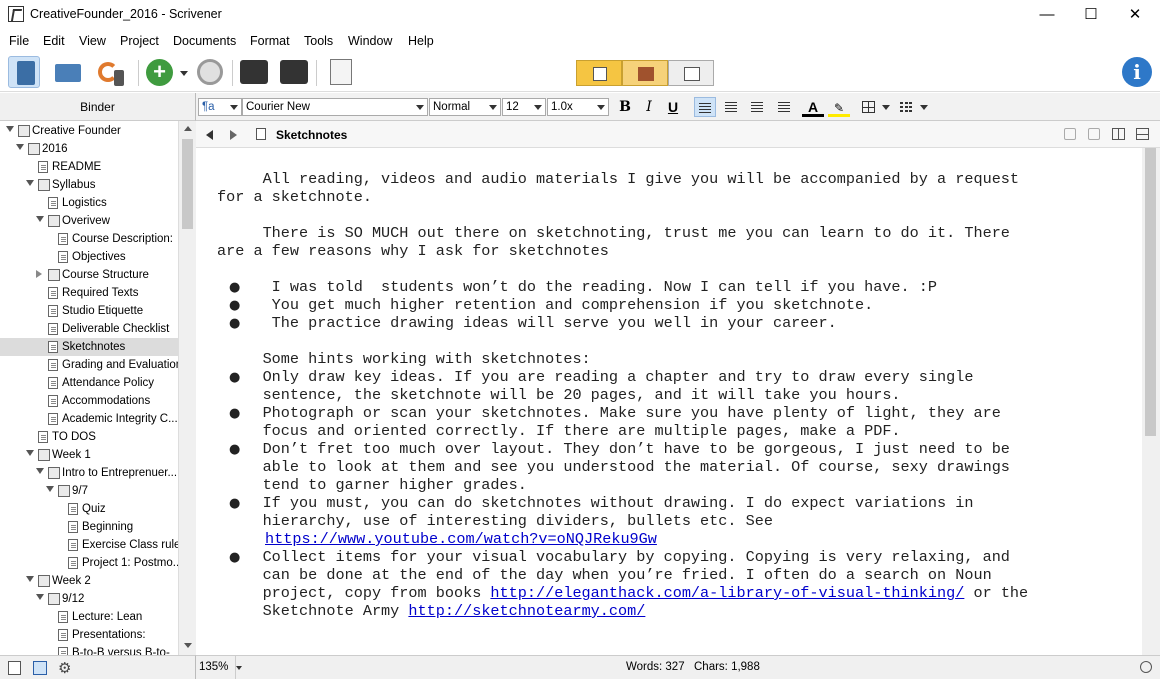 This screenshot has height=679, width=1160. Describe the element at coordinates (294, 72) in the screenshot. I see `compose-mode-button` at that location.